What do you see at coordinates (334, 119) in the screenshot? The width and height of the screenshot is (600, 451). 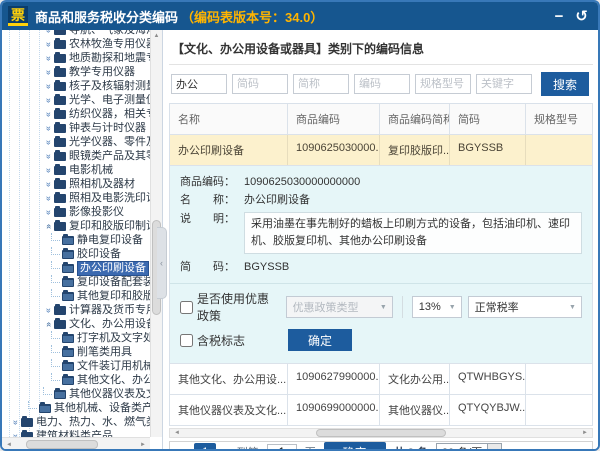 I see `column-header: 商品编码` at bounding box center [334, 119].